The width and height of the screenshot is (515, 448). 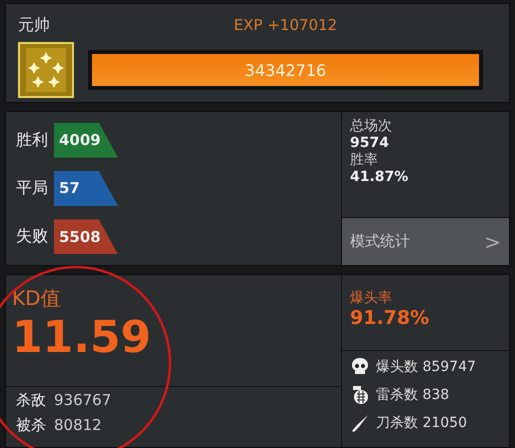 I want to click on summary-value: 9574, so click(x=370, y=143).